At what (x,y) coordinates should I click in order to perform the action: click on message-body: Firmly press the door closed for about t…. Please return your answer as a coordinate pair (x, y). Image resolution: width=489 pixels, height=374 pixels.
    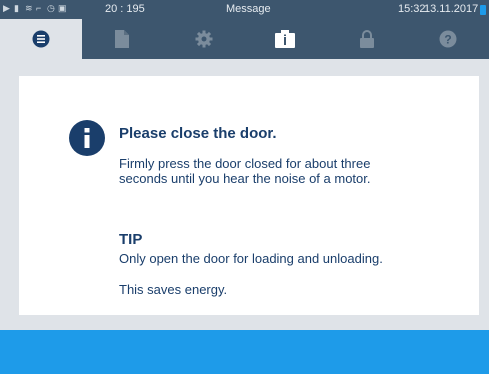
    Looking at the image, I should click on (245, 171).